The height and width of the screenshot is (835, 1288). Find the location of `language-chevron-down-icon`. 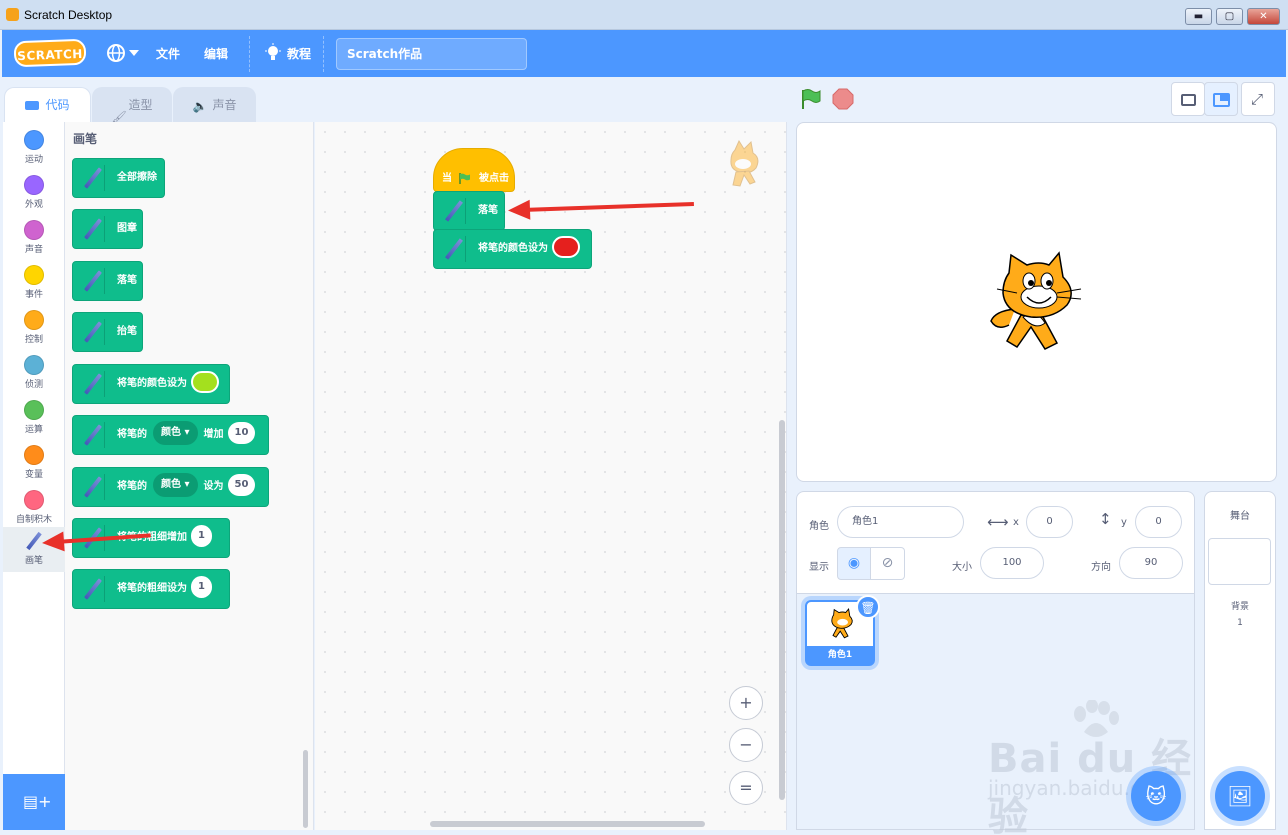

language-chevron-down-icon is located at coordinates (134, 53).